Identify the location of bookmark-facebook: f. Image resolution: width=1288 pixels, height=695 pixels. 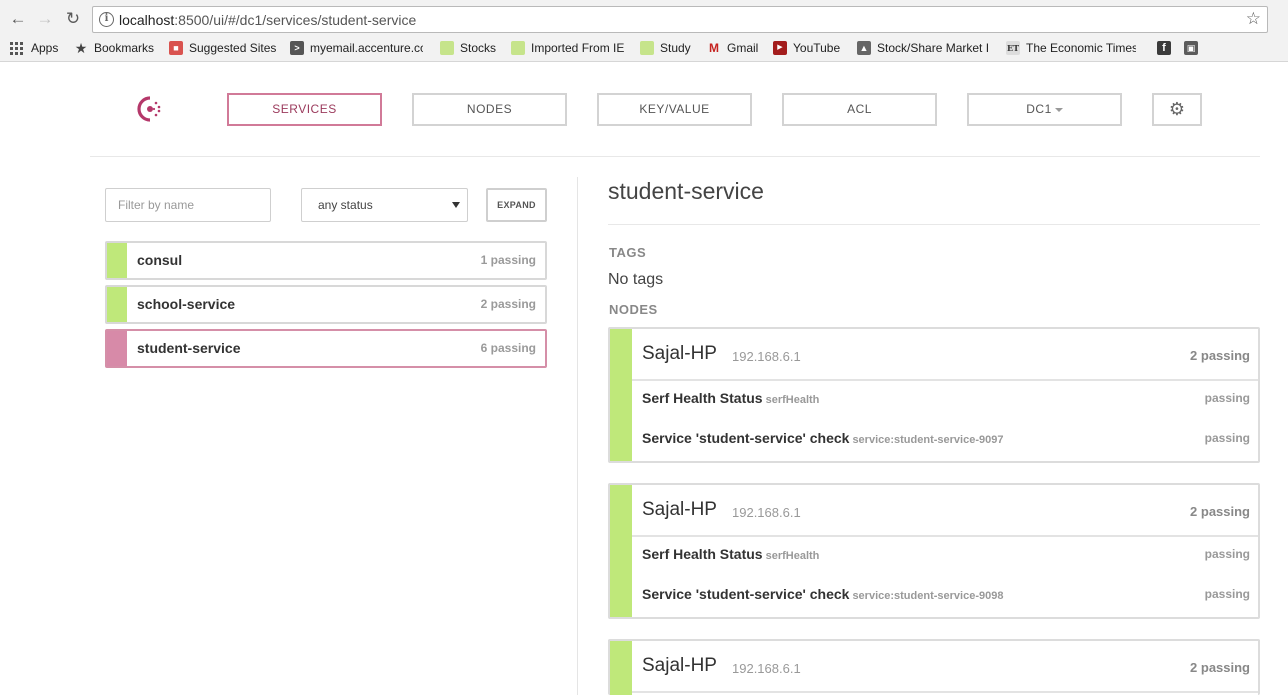
(1167, 48).